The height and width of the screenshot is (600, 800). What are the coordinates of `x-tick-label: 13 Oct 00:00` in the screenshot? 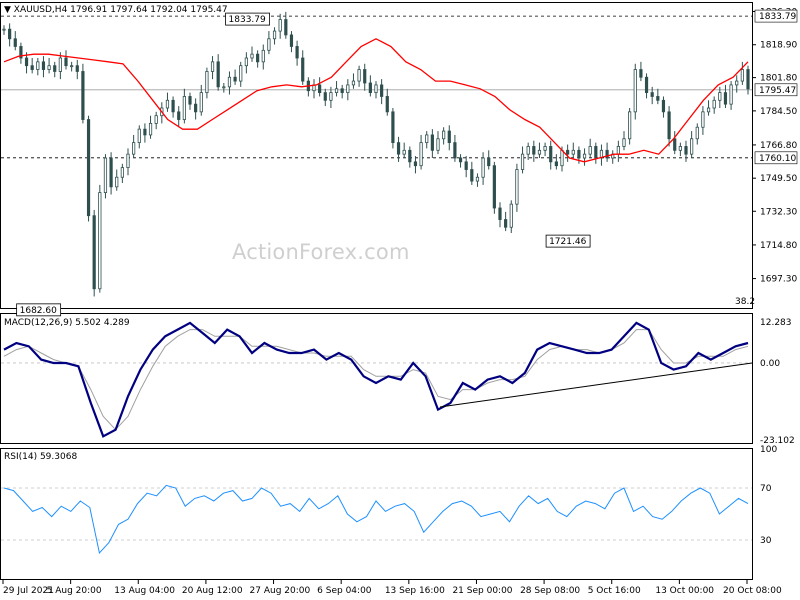 It's located at (684, 591).